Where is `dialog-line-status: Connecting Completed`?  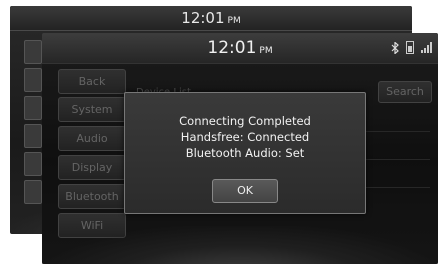
dialog-line-status: Connecting Completed is located at coordinates (245, 121).